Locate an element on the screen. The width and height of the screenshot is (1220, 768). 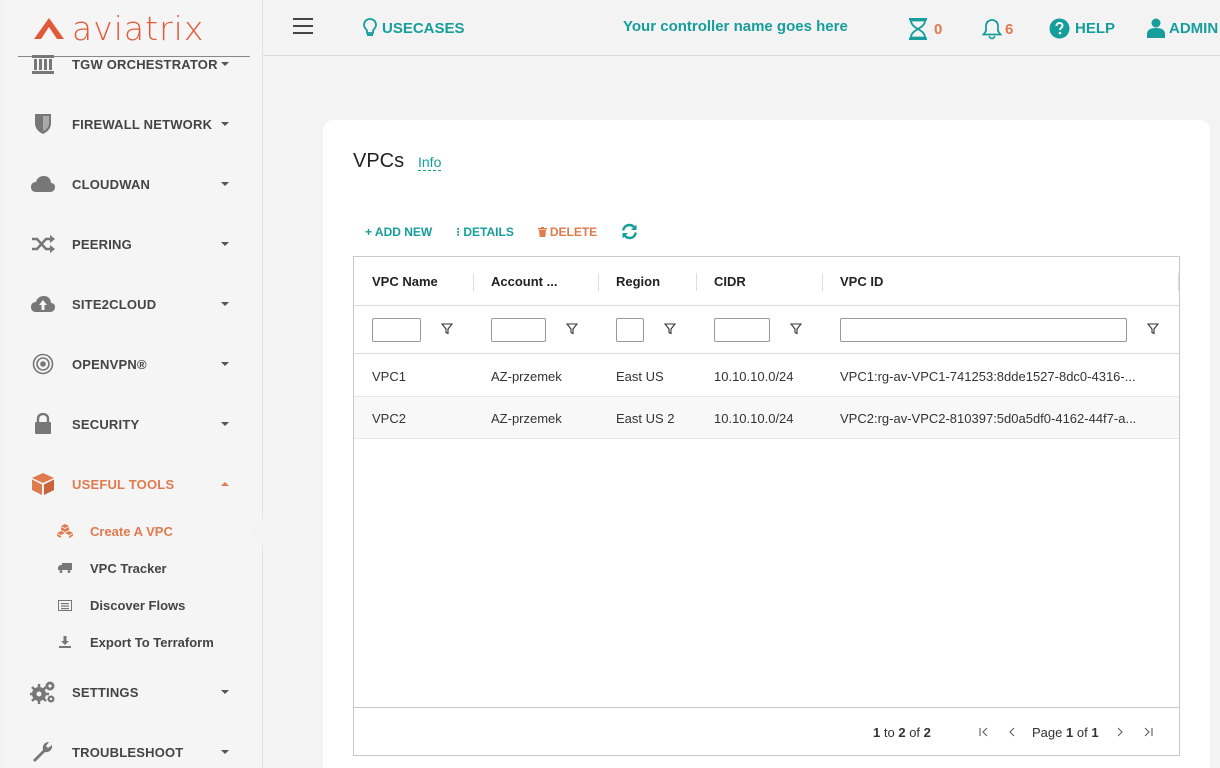
nav-security: SECURITY is located at coordinates (133, 424).